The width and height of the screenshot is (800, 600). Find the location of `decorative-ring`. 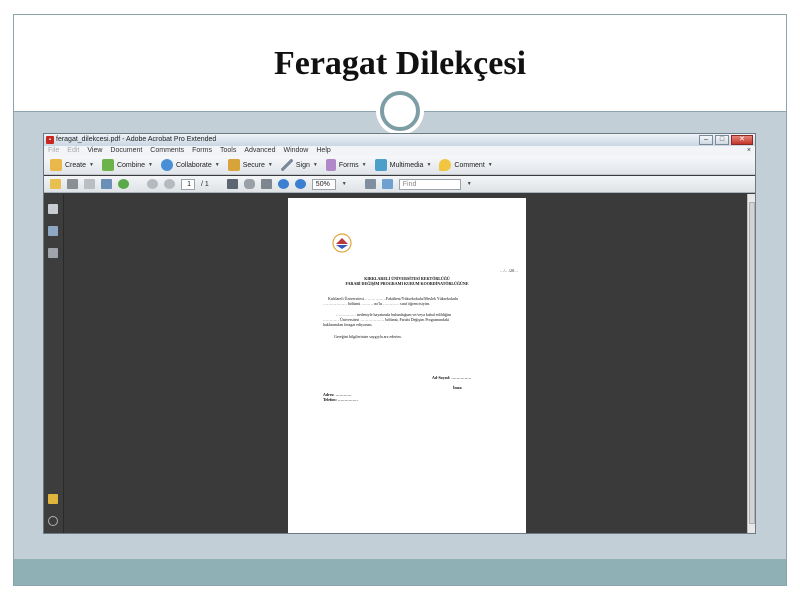

decorative-ring is located at coordinates (400, 111).